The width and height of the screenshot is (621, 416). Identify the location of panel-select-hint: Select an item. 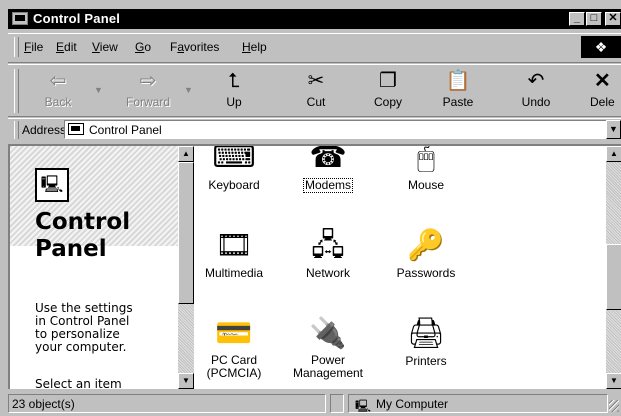
(78, 383).